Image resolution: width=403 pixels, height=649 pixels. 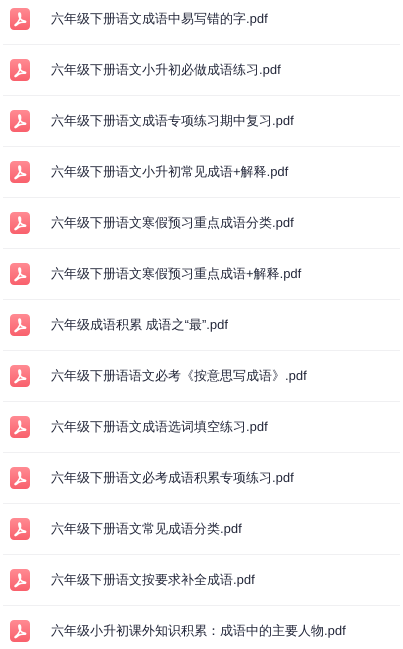 What do you see at coordinates (179, 376) in the screenshot?
I see `file-name: 六年级下册语语文必考《按意思写成语》.pdf` at bounding box center [179, 376].